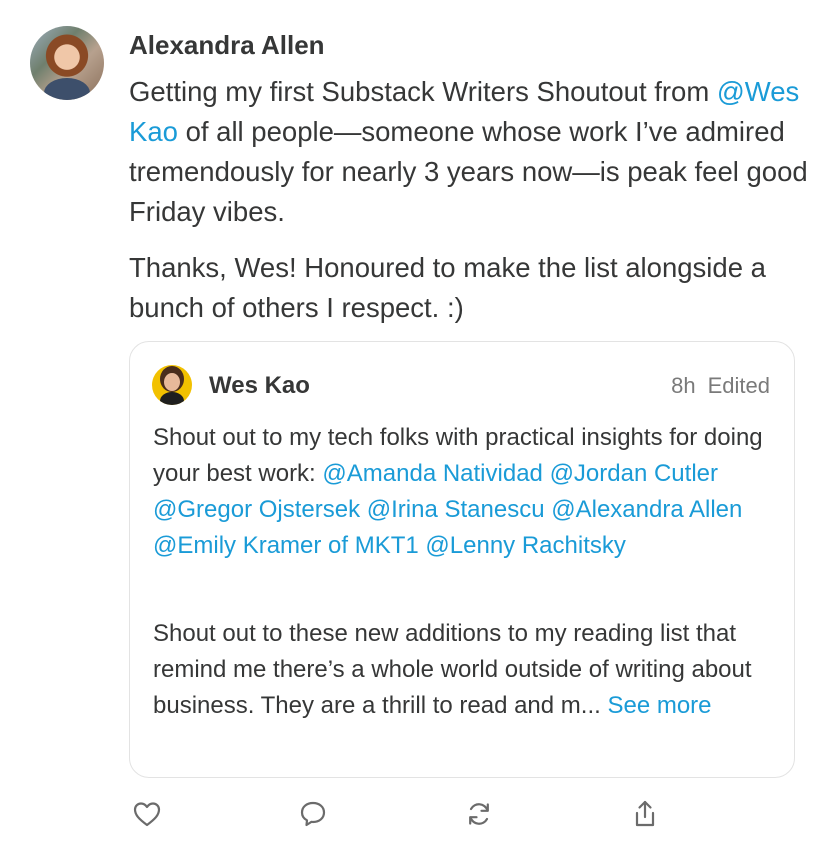  Describe the element at coordinates (432, 473) in the screenshot. I see `mention-amanda-natividad: @Amanda Natividad` at that location.